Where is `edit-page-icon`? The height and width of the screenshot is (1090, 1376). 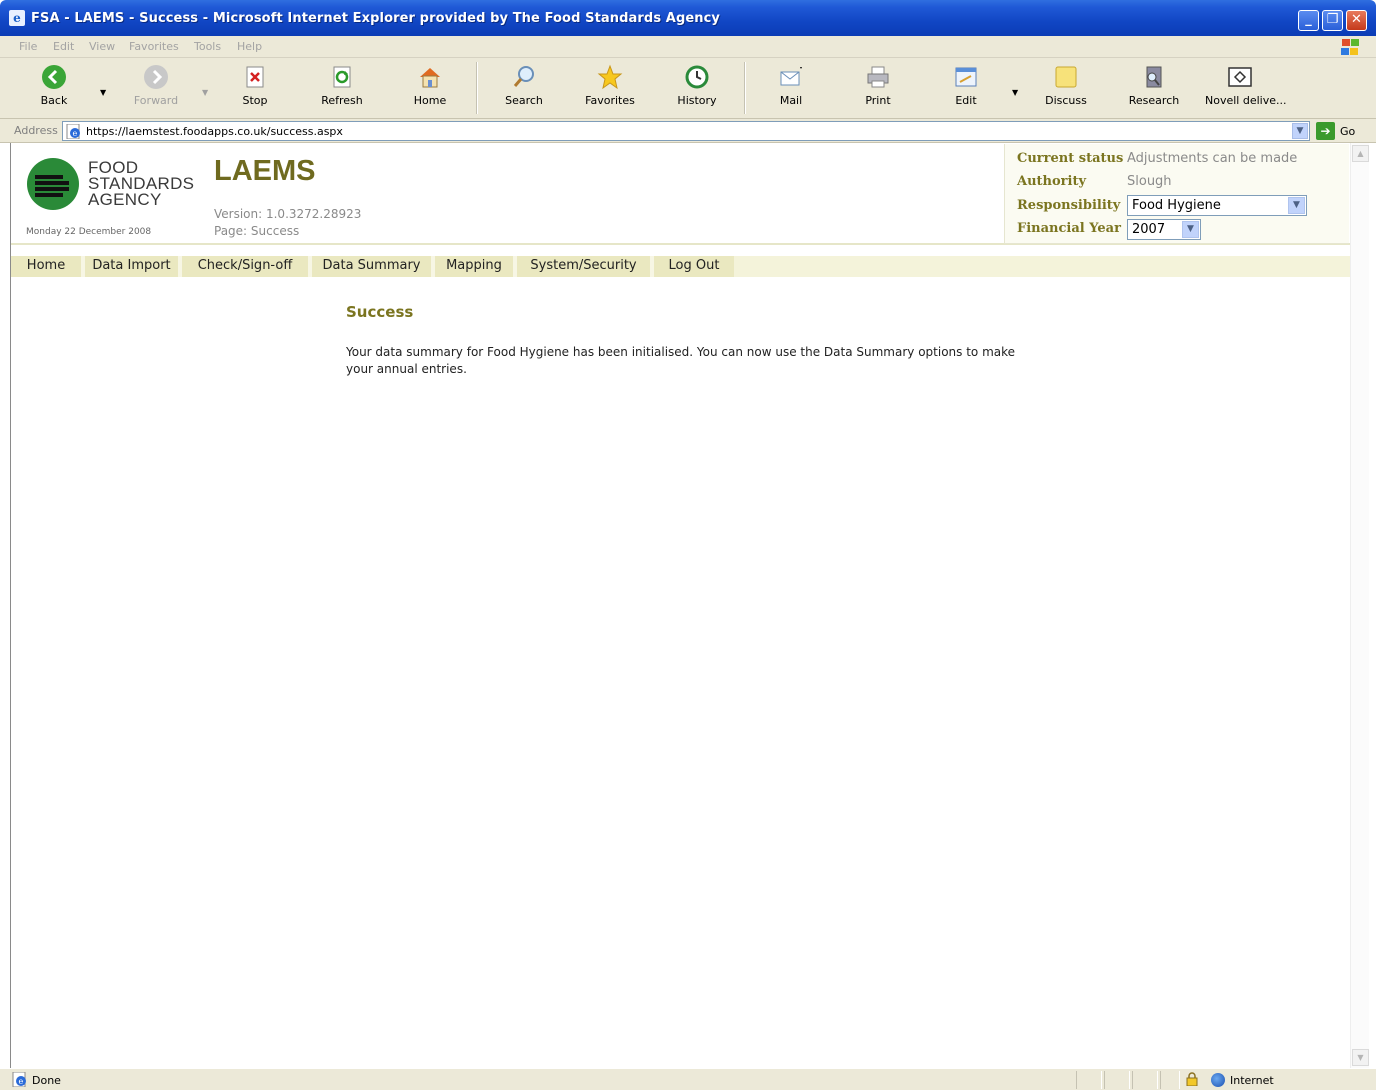
edit-page-icon is located at coordinates (966, 77).